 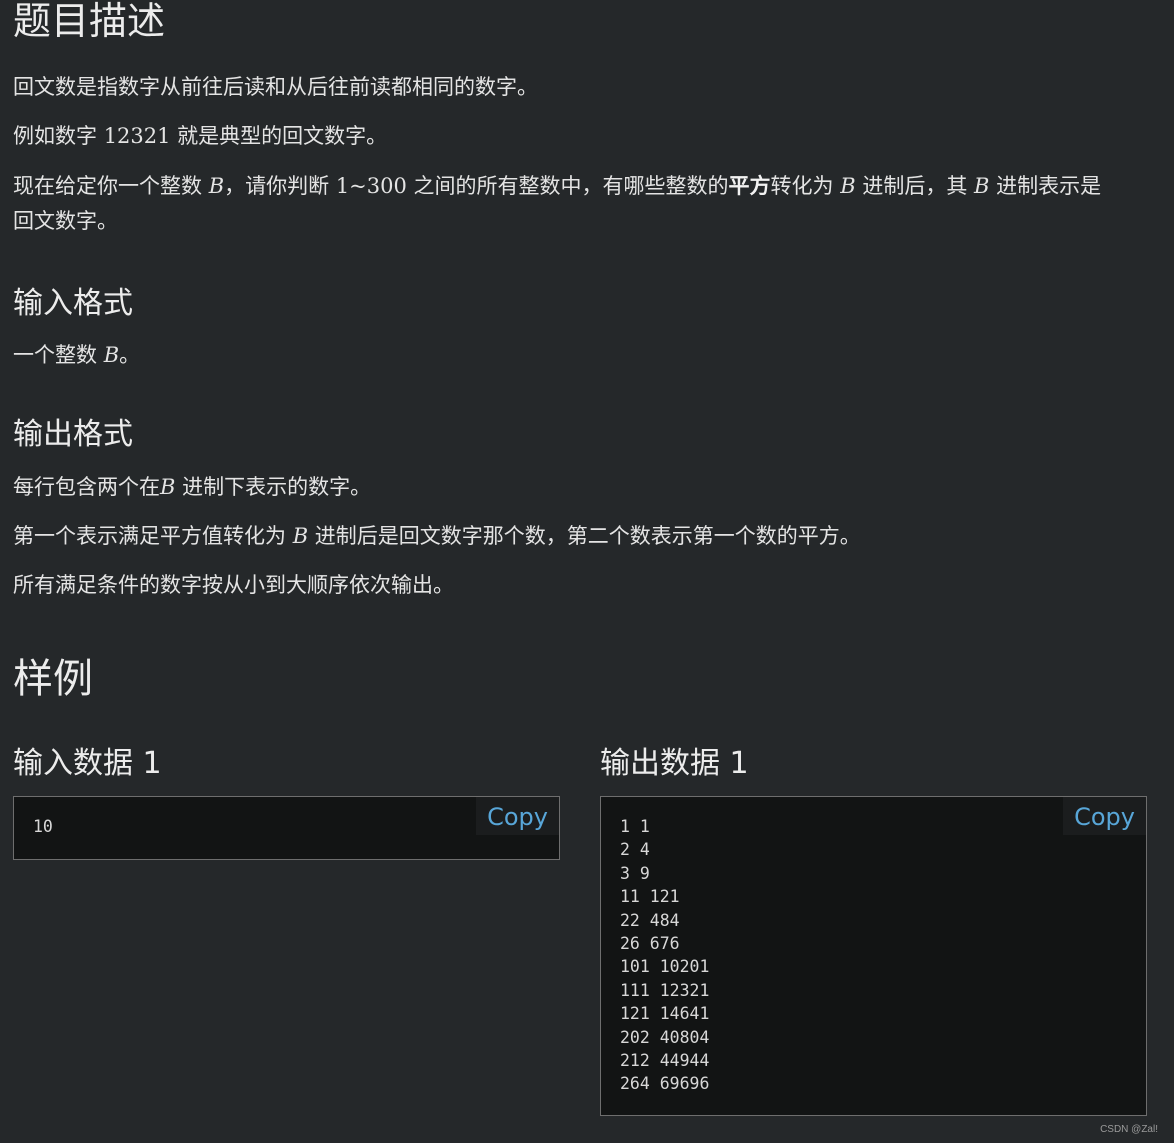 What do you see at coordinates (233, 585) in the screenshot?
I see `output-format-line-3: 所有满足条件的数字按从小到大顺序依次输出。` at bounding box center [233, 585].